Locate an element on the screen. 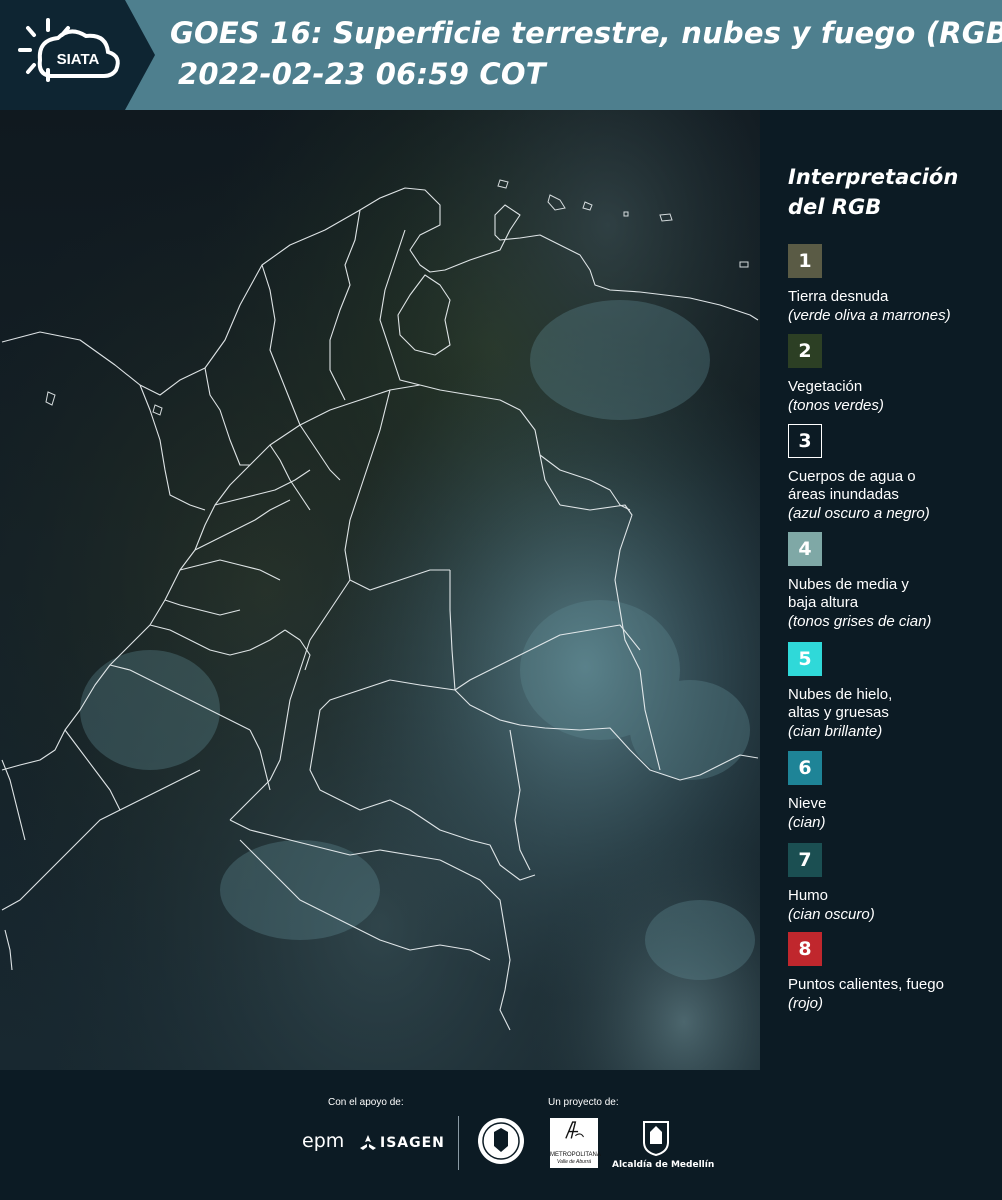  legend-swatch-7: 7 is located at coordinates (805, 860).